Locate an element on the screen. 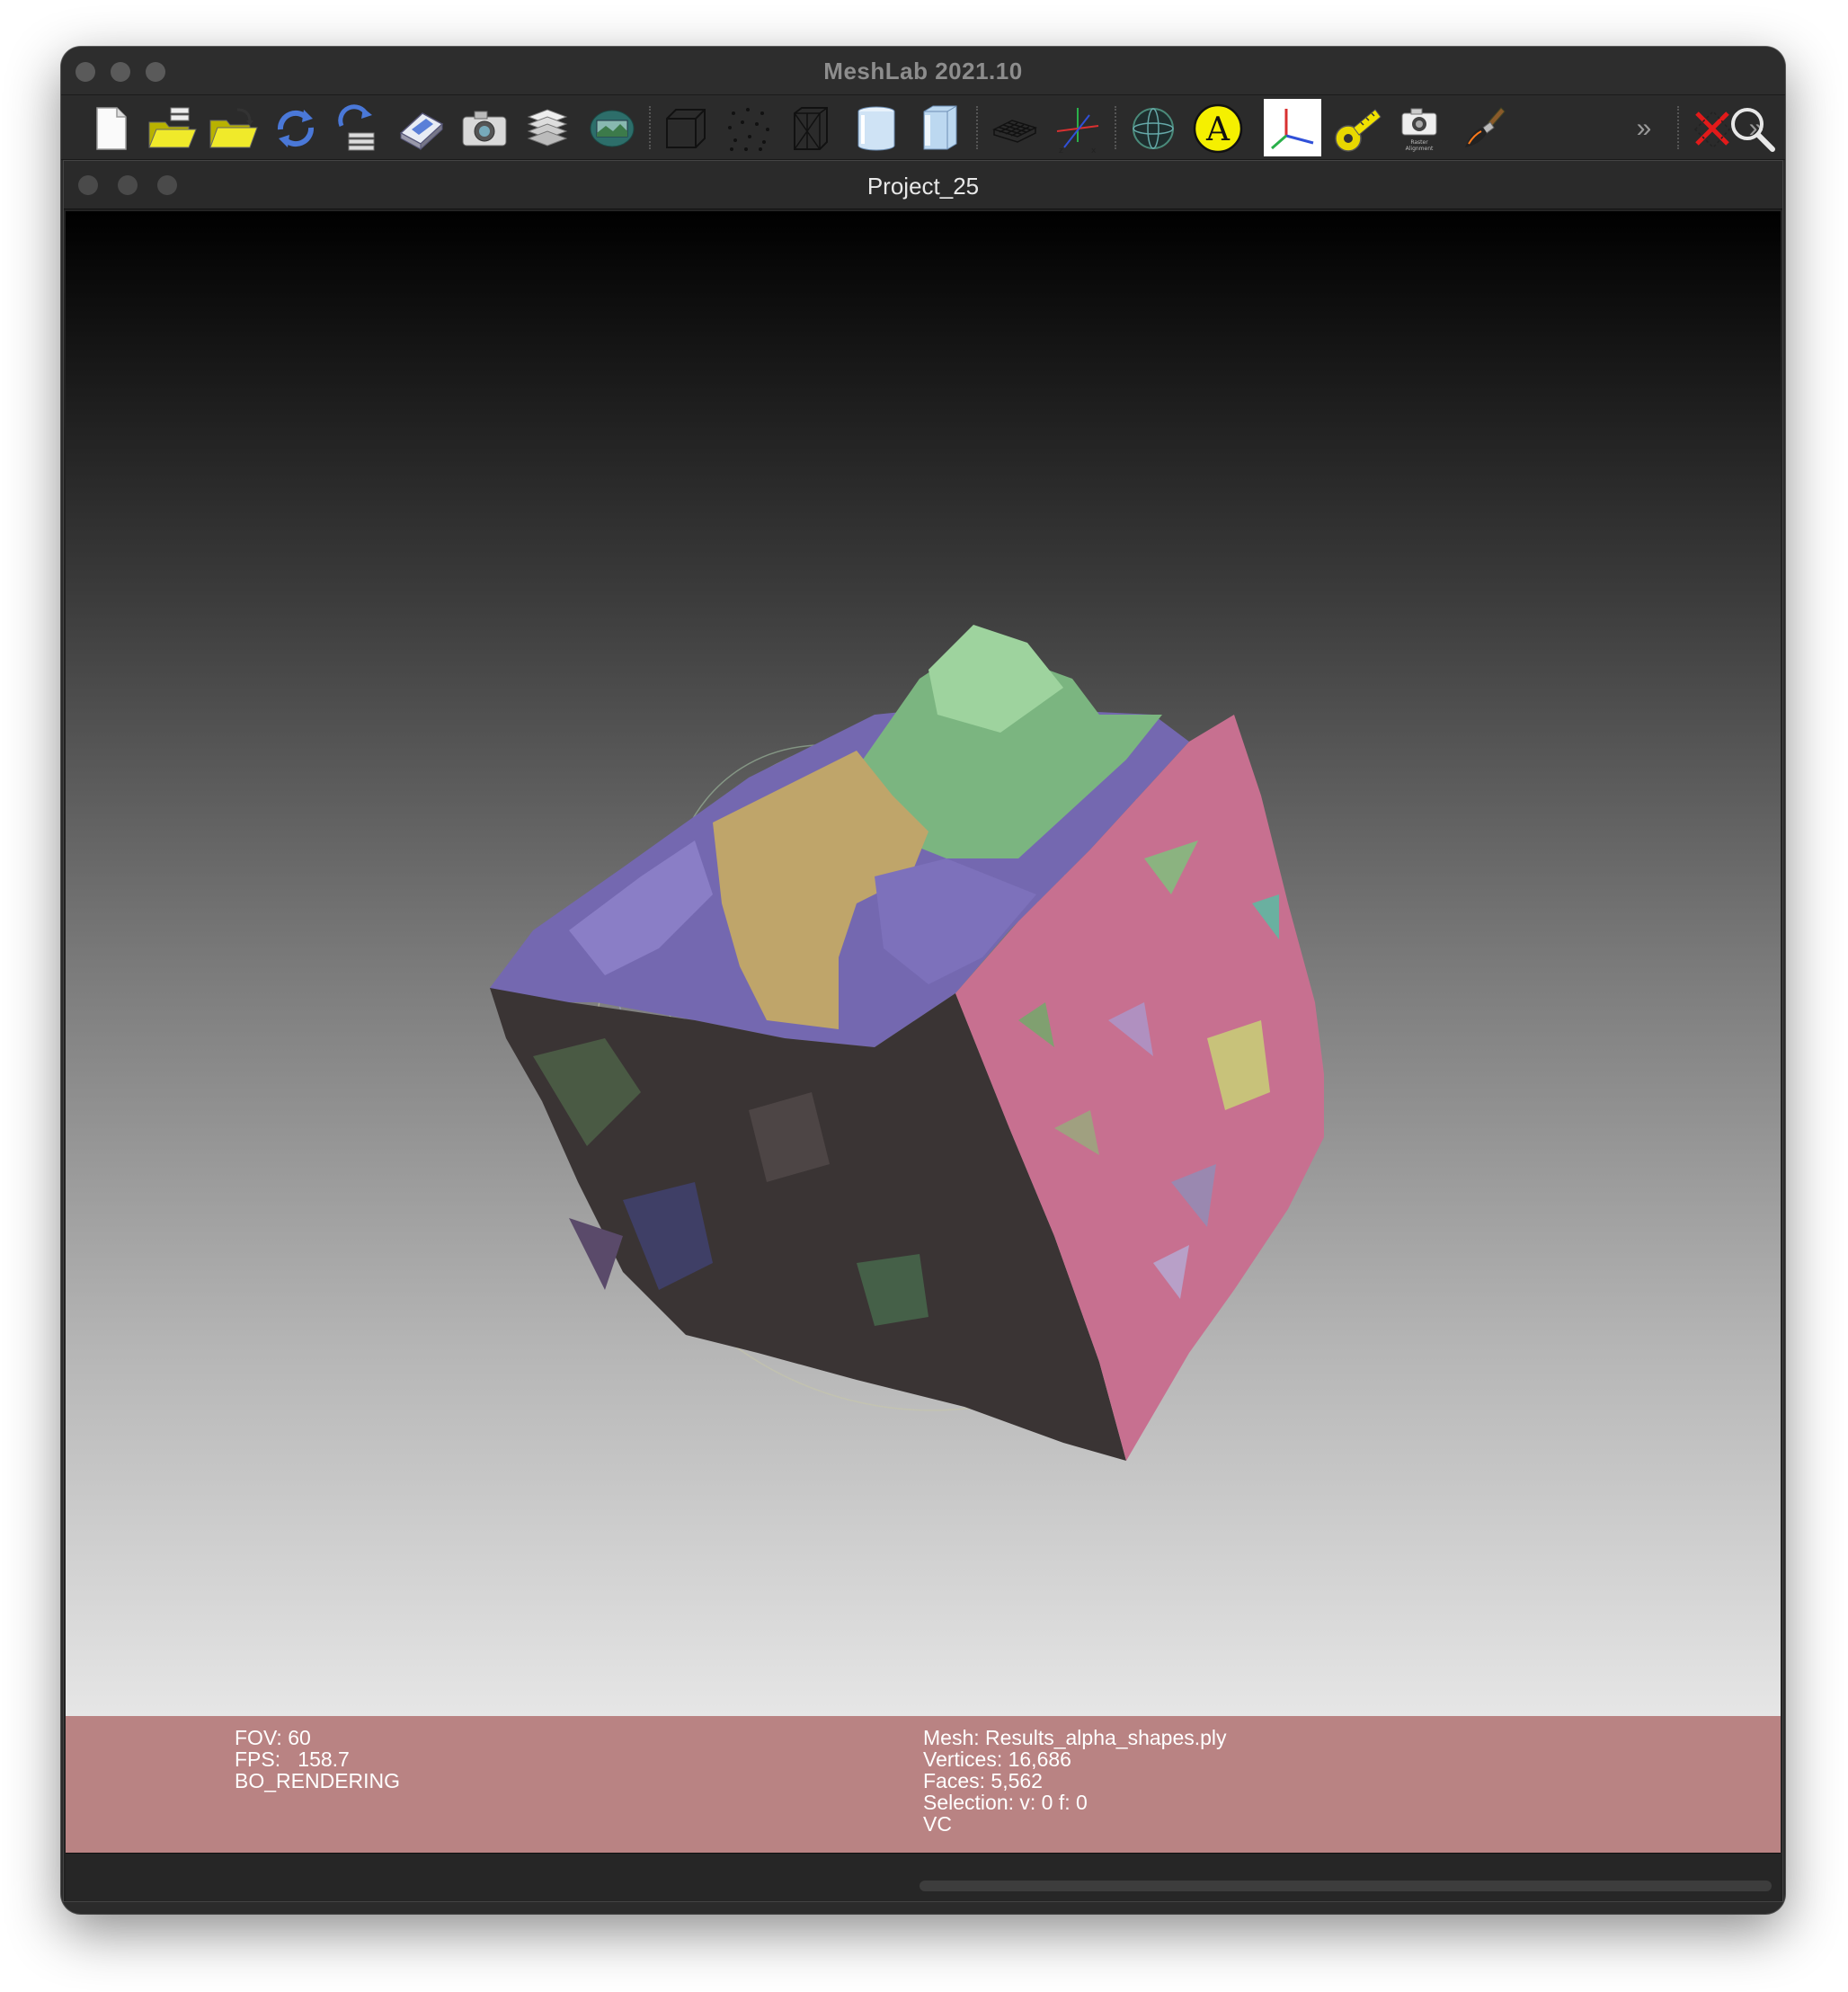 The width and height of the screenshot is (1848, 1992). vertices-label: Vertices: 16,686 is located at coordinates (997, 1759).